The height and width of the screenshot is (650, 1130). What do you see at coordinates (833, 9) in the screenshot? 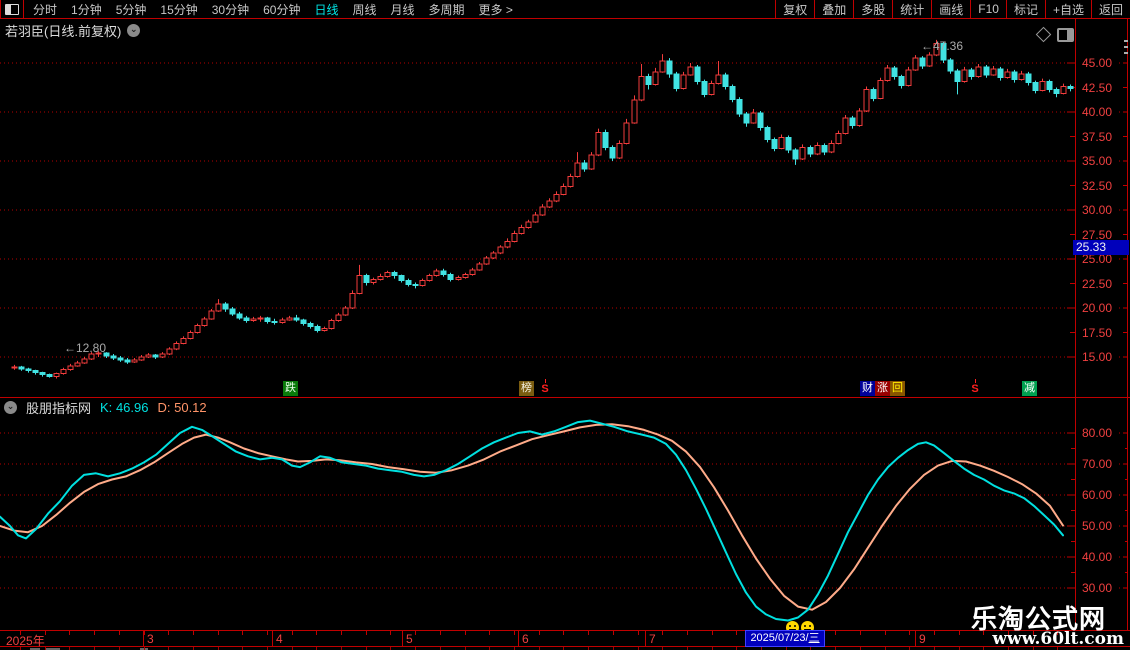
I see `toolbar-button-叠加: 叠加` at bounding box center [833, 9].